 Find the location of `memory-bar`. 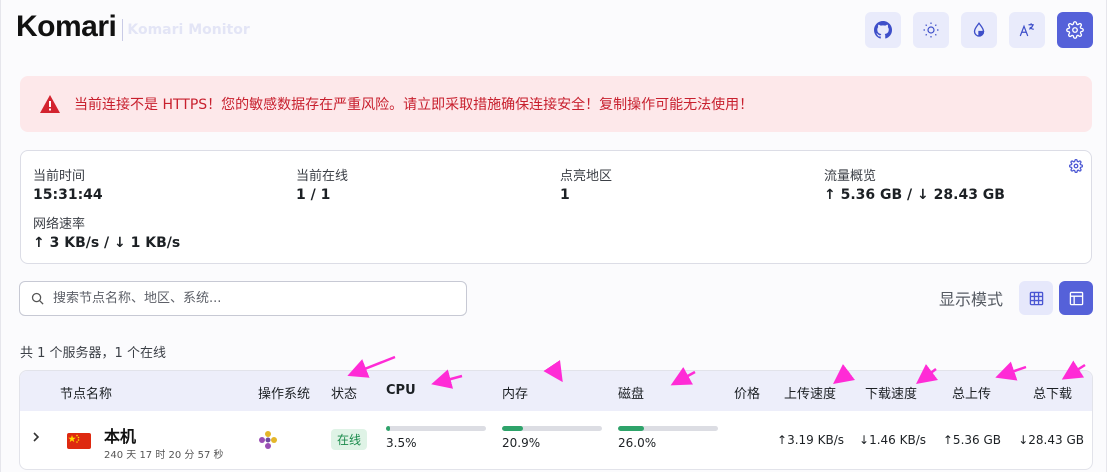

memory-bar is located at coordinates (552, 428).